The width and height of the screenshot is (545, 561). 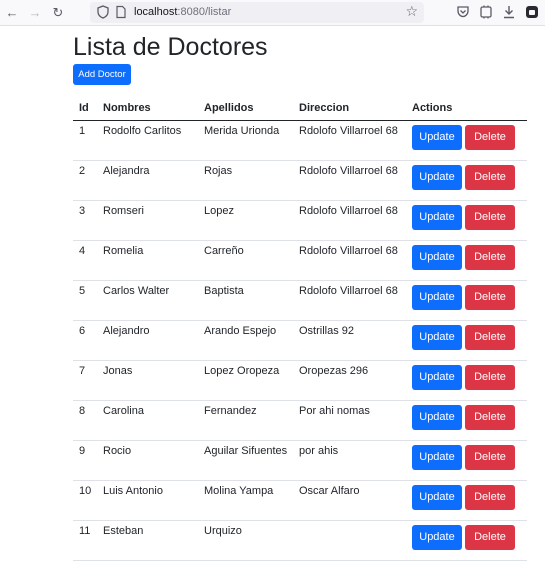 I want to click on cell-nombres-container: Carolina, so click(x=147, y=420).